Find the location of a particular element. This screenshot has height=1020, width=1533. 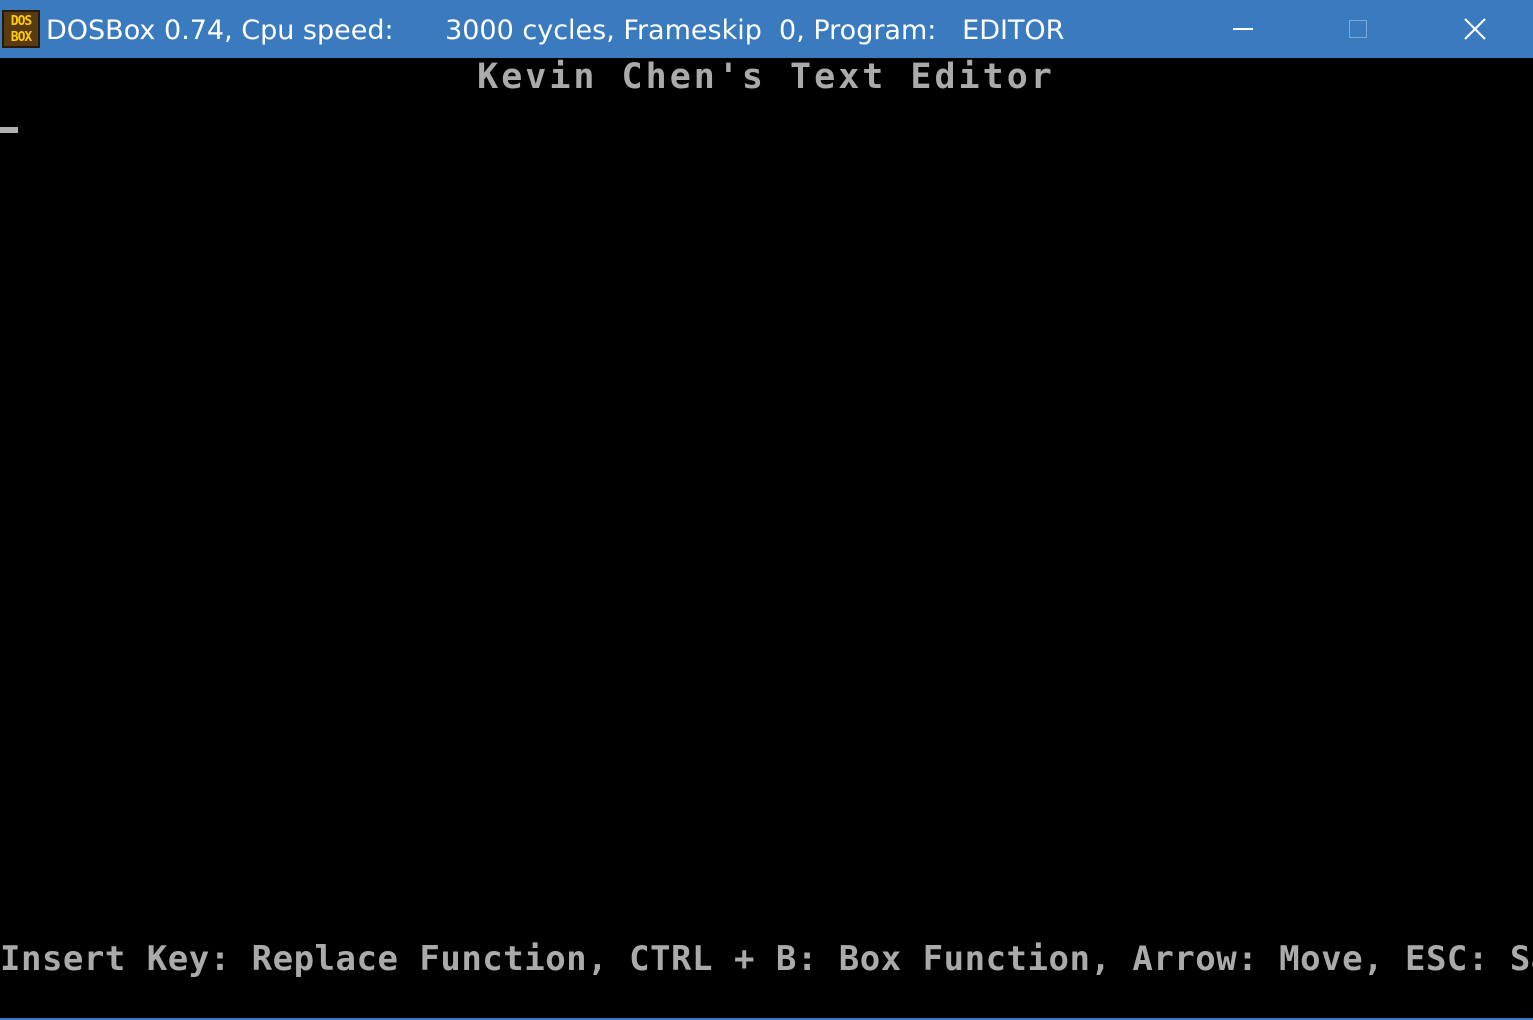

editor-title: Kevin Chen's Text Editor is located at coordinates (766, 77).